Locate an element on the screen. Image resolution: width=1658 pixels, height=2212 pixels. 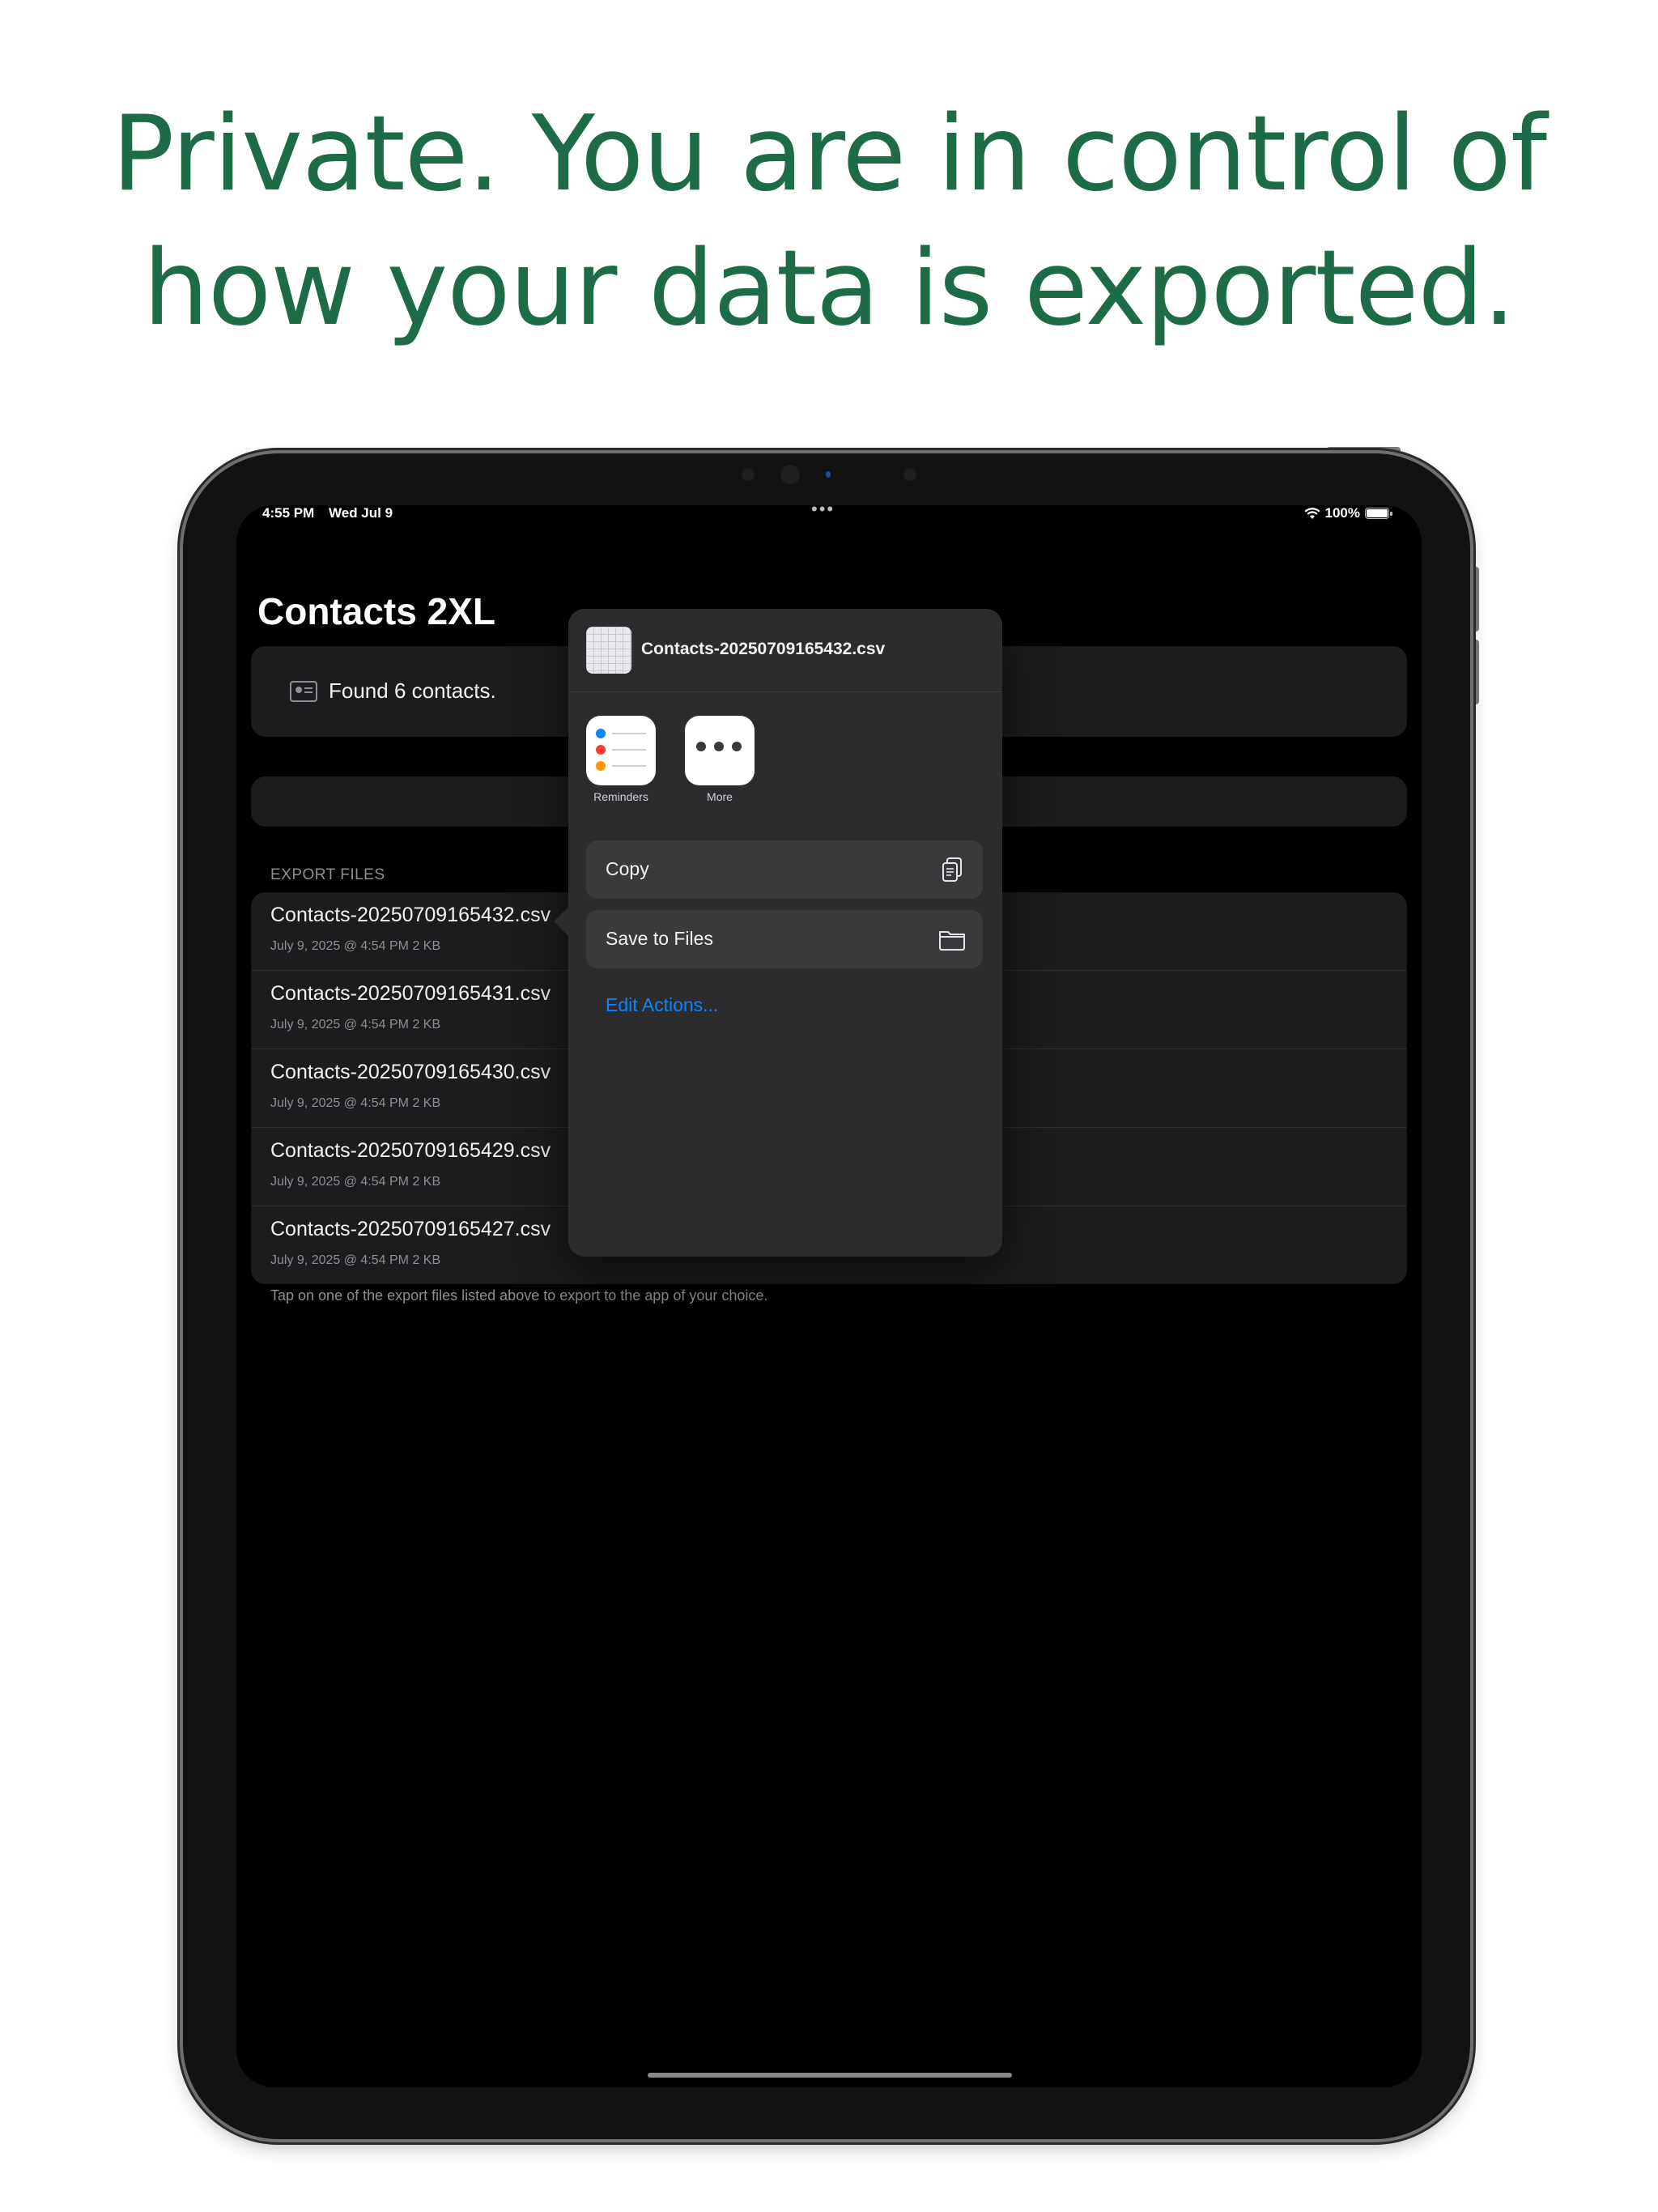
status-time: 4:55 PM is located at coordinates (288, 513).